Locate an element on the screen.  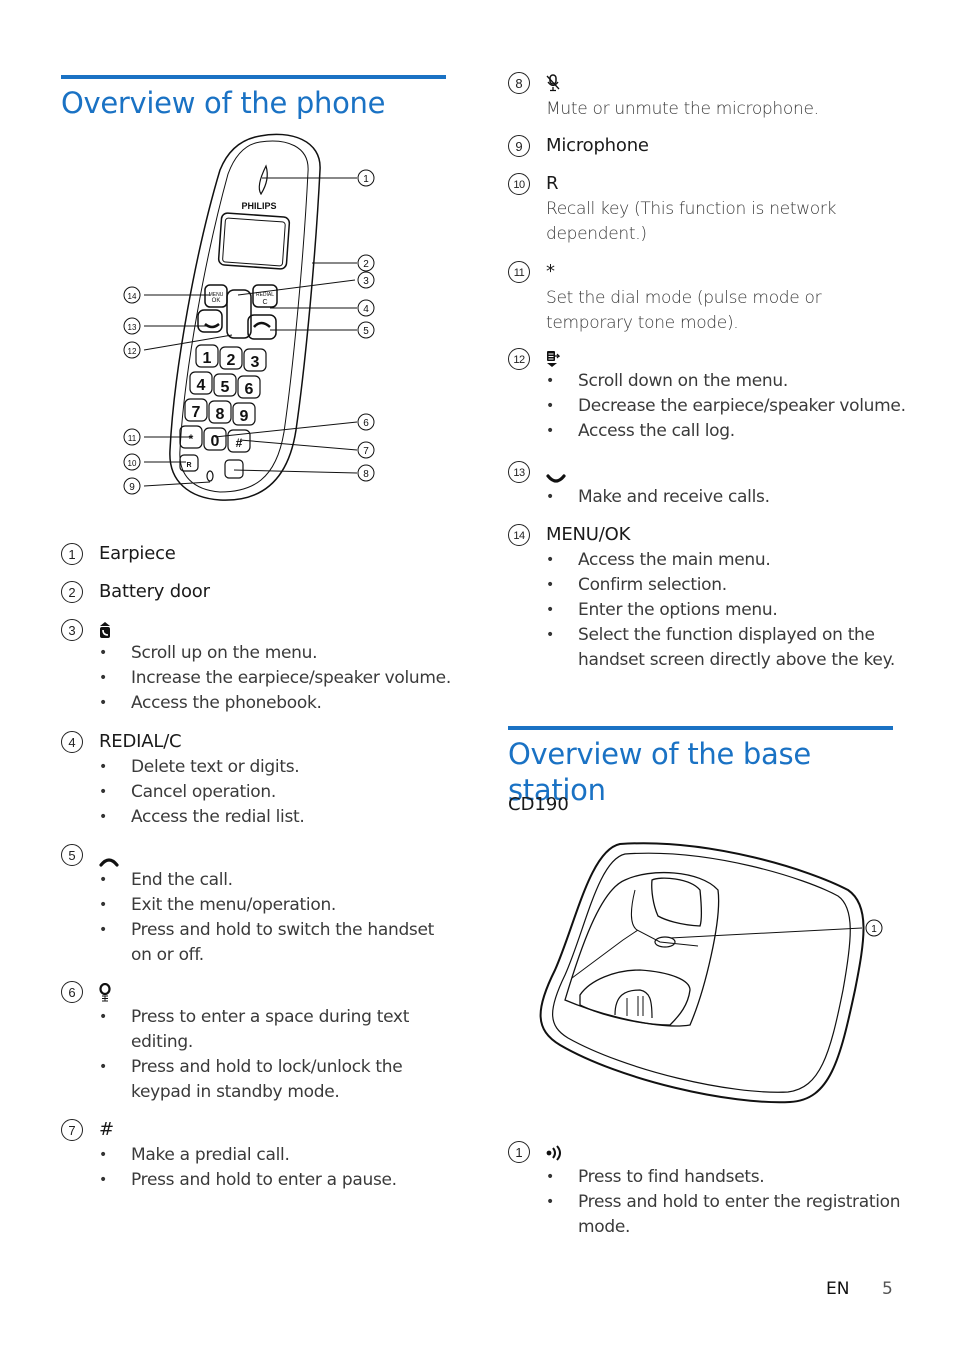
svg-text: 1 is located at coordinates (207, 358).